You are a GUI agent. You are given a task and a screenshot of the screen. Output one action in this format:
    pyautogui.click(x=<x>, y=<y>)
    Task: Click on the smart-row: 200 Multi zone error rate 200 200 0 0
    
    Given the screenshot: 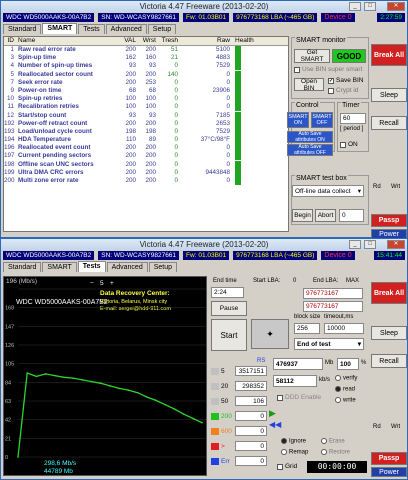 What is the action you would take?
    pyautogui.click(x=146, y=181)
    